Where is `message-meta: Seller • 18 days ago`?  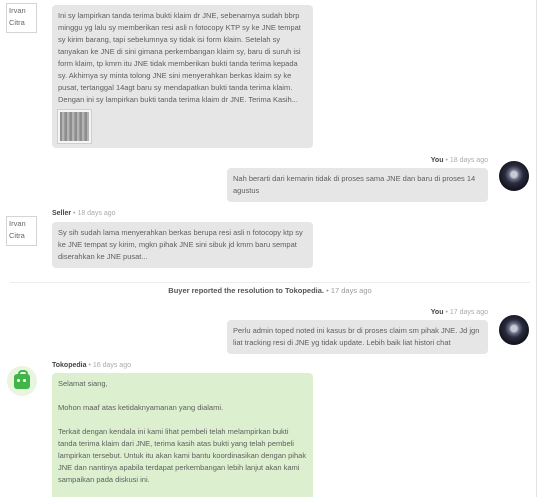
message-meta: Seller • 18 days ago is located at coordinates (84, 213).